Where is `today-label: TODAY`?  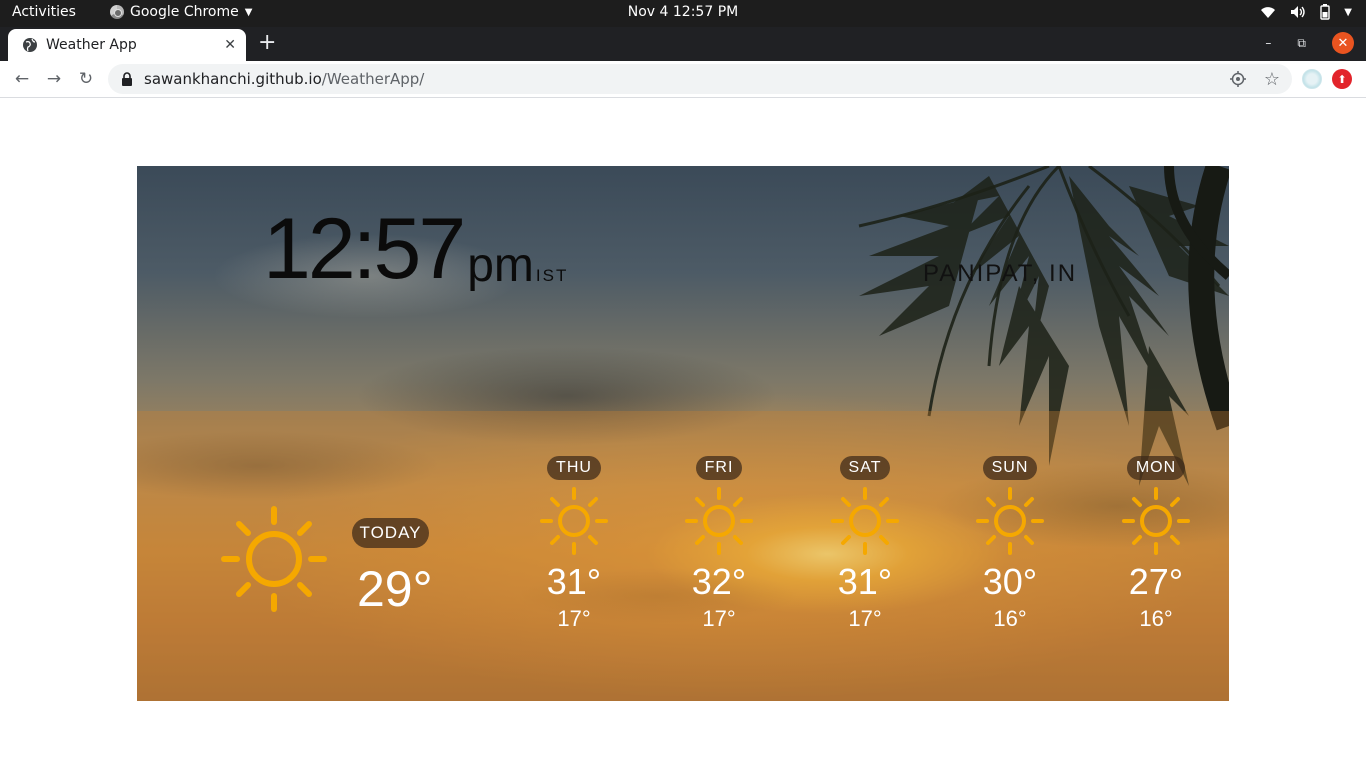 today-label: TODAY is located at coordinates (390, 533).